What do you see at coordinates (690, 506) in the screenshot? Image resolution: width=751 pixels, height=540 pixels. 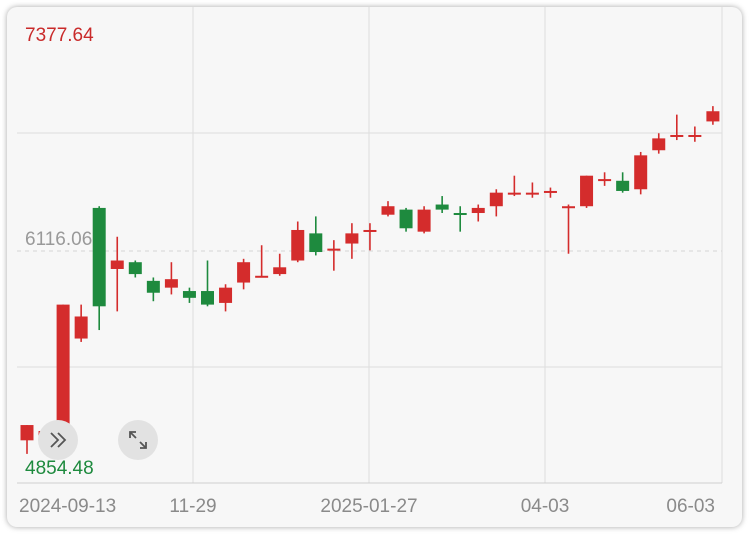 I see `x-tick-label: 06-03` at bounding box center [690, 506].